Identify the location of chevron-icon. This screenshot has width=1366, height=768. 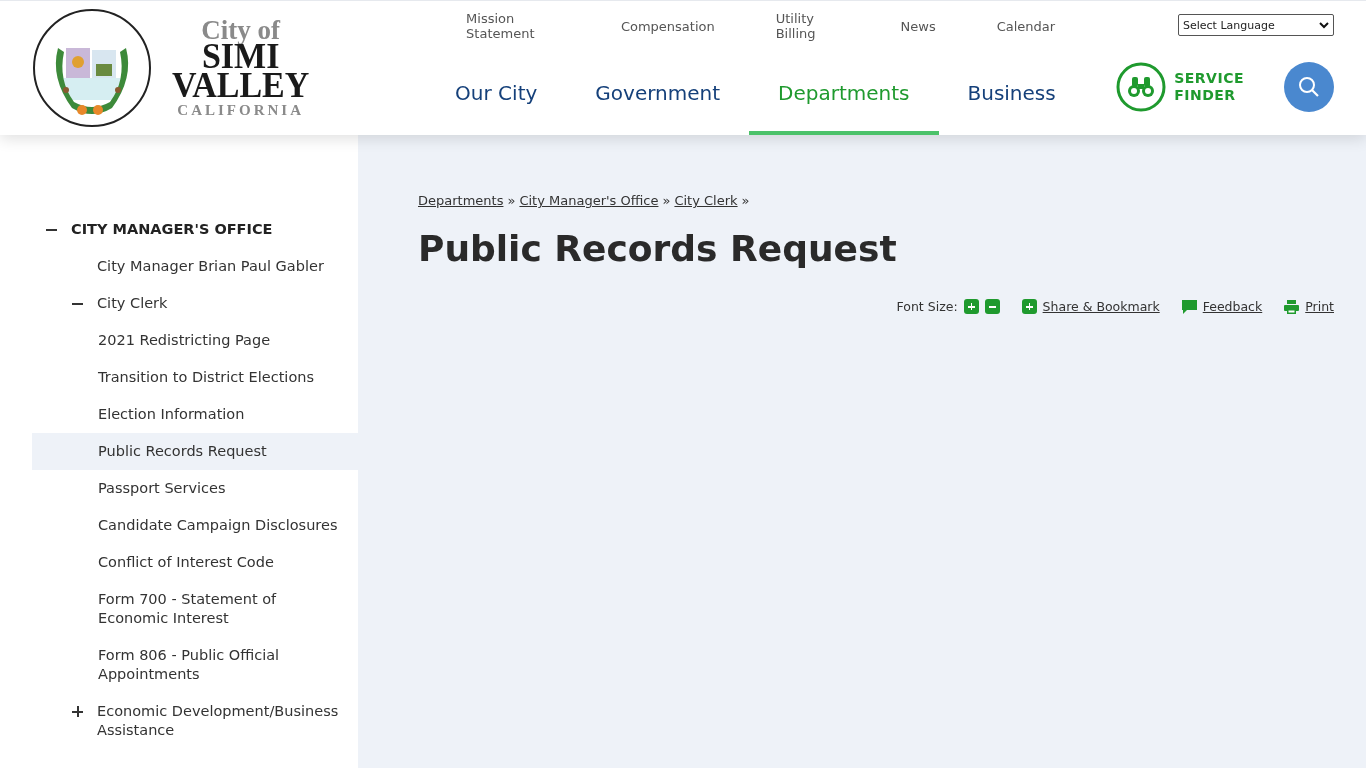
(1324, 25).